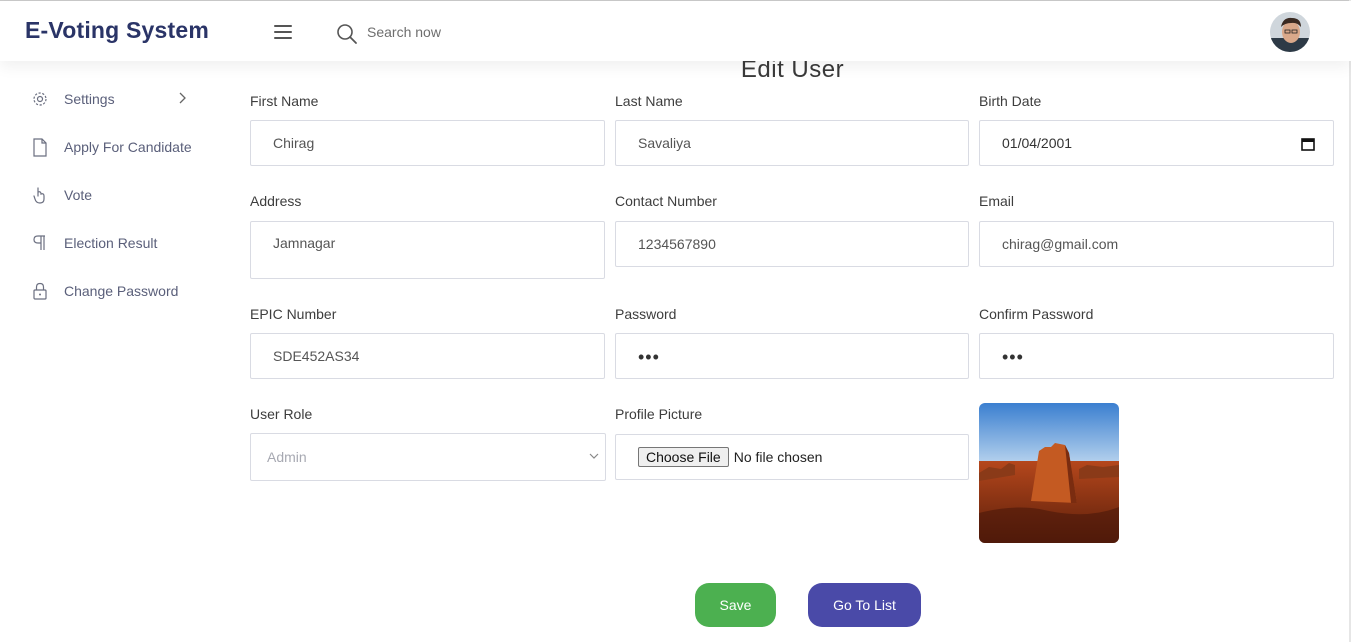  What do you see at coordinates (792, 143) in the screenshot?
I see `last-name-input` at bounding box center [792, 143].